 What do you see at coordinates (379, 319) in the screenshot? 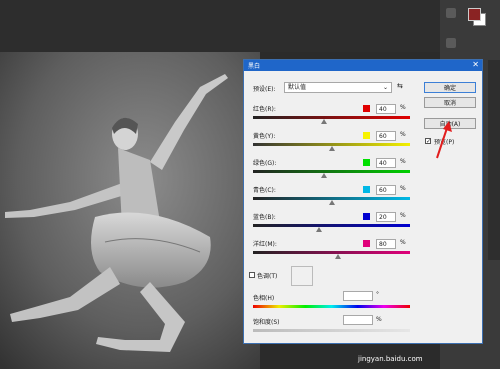
I see `saturation-unit: %` at bounding box center [379, 319].